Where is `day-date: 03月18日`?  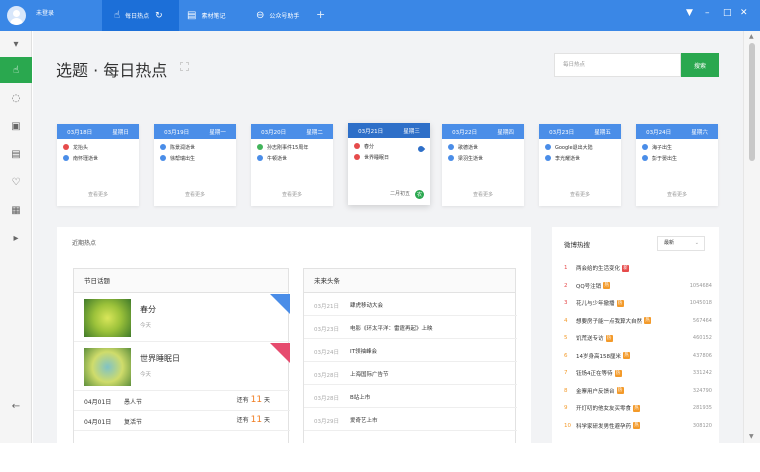 day-date: 03月18日 is located at coordinates (80, 132).